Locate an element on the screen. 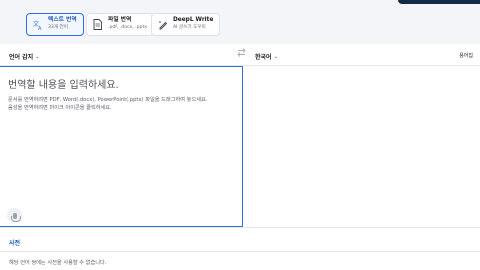 This screenshot has width=480, height=270. deepl-write-title: DeepL Write is located at coordinates (193, 20).